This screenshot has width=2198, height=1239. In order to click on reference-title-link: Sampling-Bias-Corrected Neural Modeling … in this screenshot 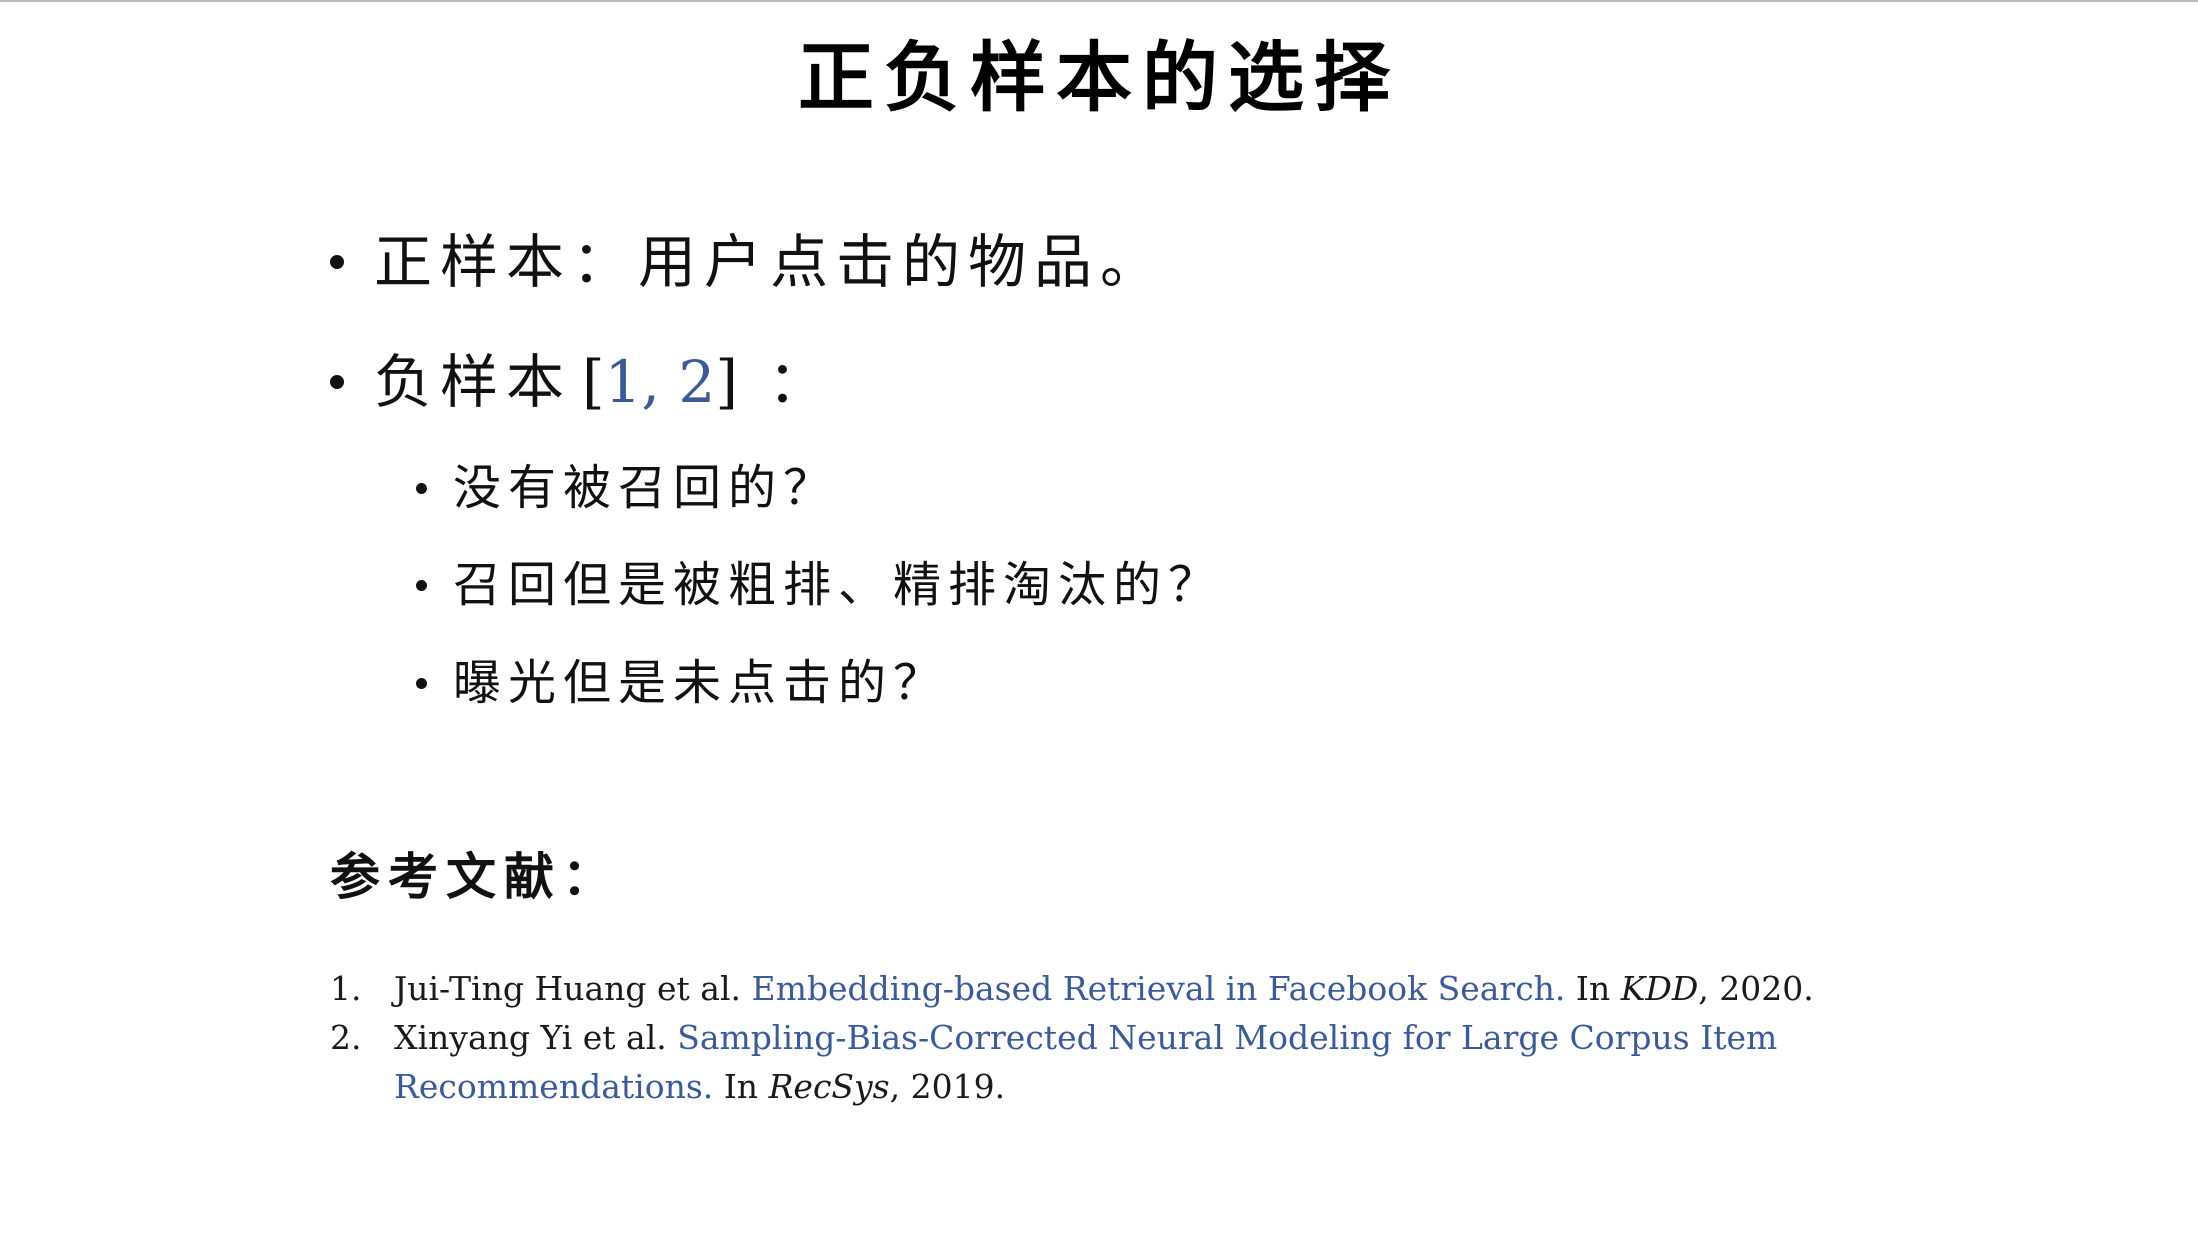, I will do `click(1227, 1037)`.